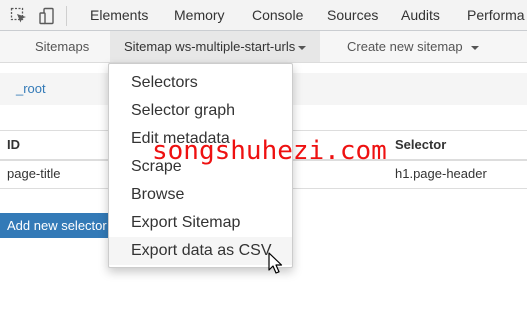 The image size is (527, 318). What do you see at coordinates (421, 144) in the screenshot?
I see `column-header-selector: Selector` at bounding box center [421, 144].